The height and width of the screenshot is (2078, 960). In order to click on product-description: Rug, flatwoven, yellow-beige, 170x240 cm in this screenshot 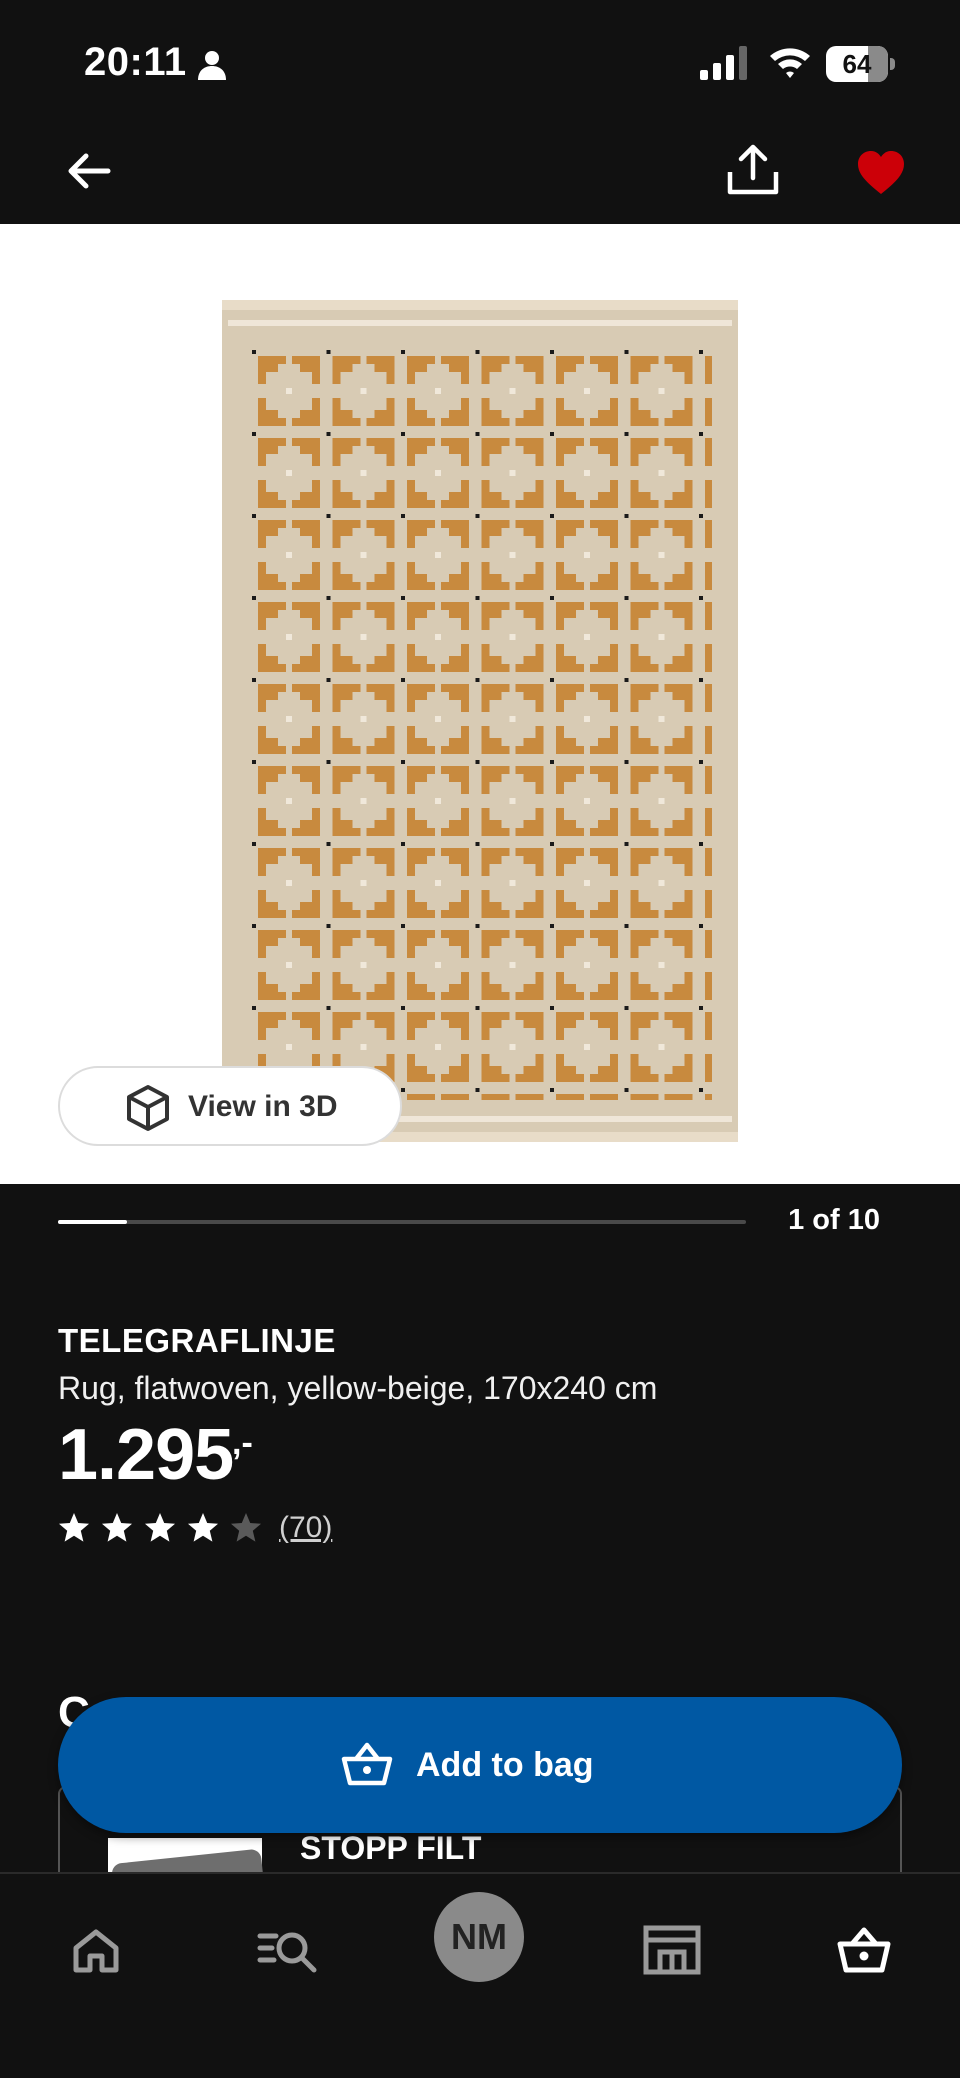, I will do `click(358, 1388)`.